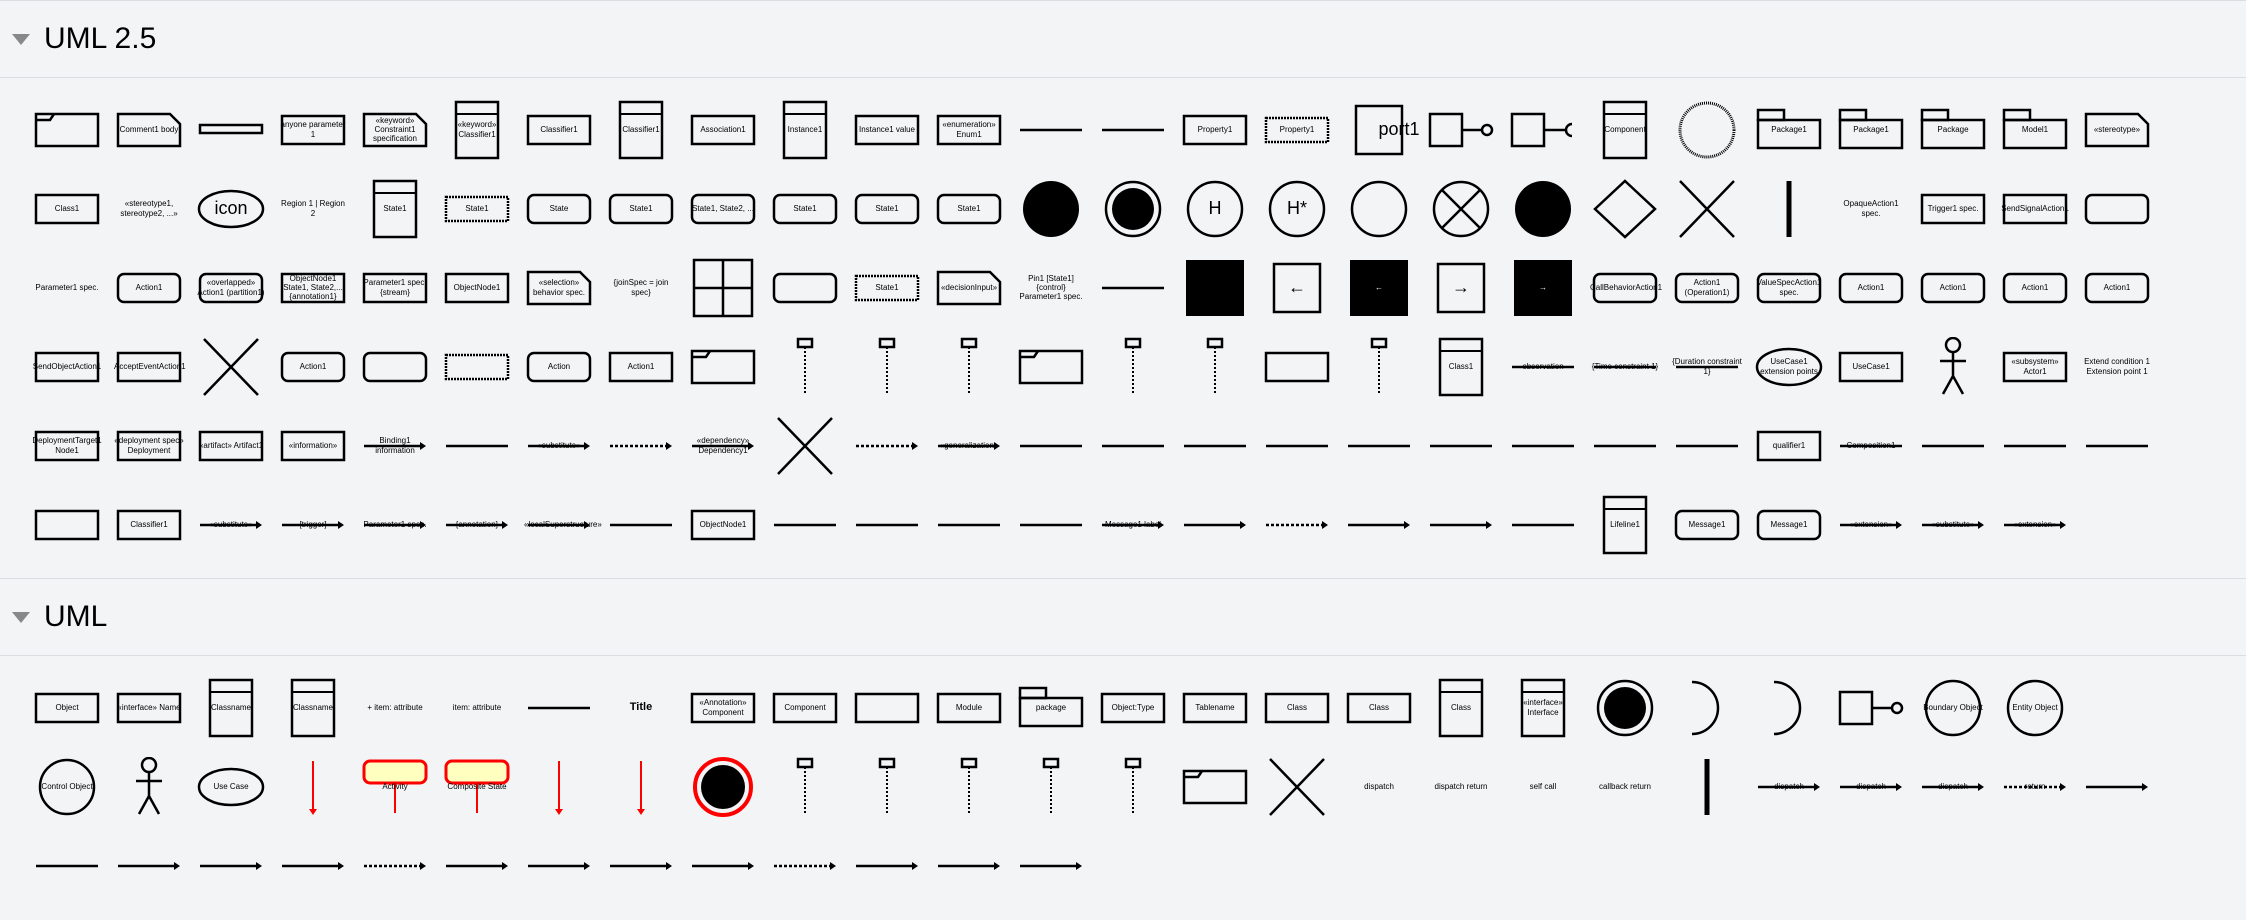 This screenshot has height=920, width=2246. Describe the element at coordinates (395, 130) in the screenshot. I see `shape-note: «keyword» Constraint1 specification` at that location.